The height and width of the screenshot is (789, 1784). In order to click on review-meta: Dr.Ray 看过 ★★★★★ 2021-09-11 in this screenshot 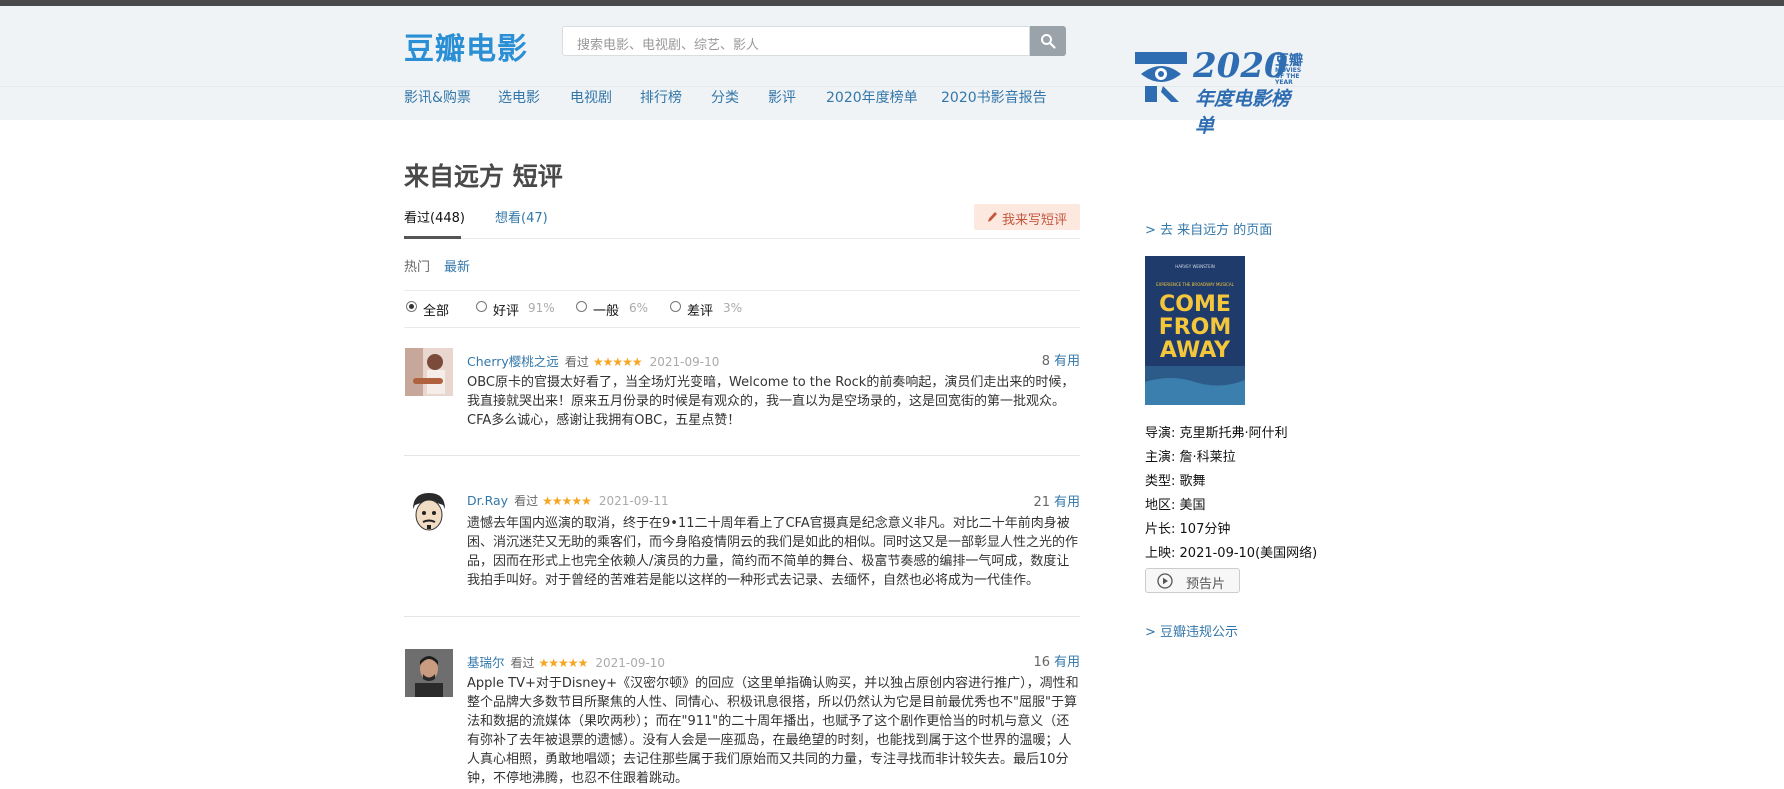, I will do `click(568, 500)`.